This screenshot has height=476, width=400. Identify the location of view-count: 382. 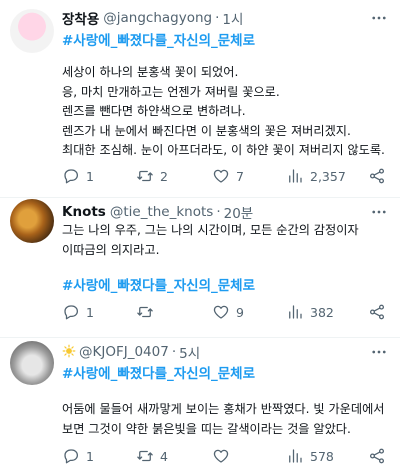
(322, 312).